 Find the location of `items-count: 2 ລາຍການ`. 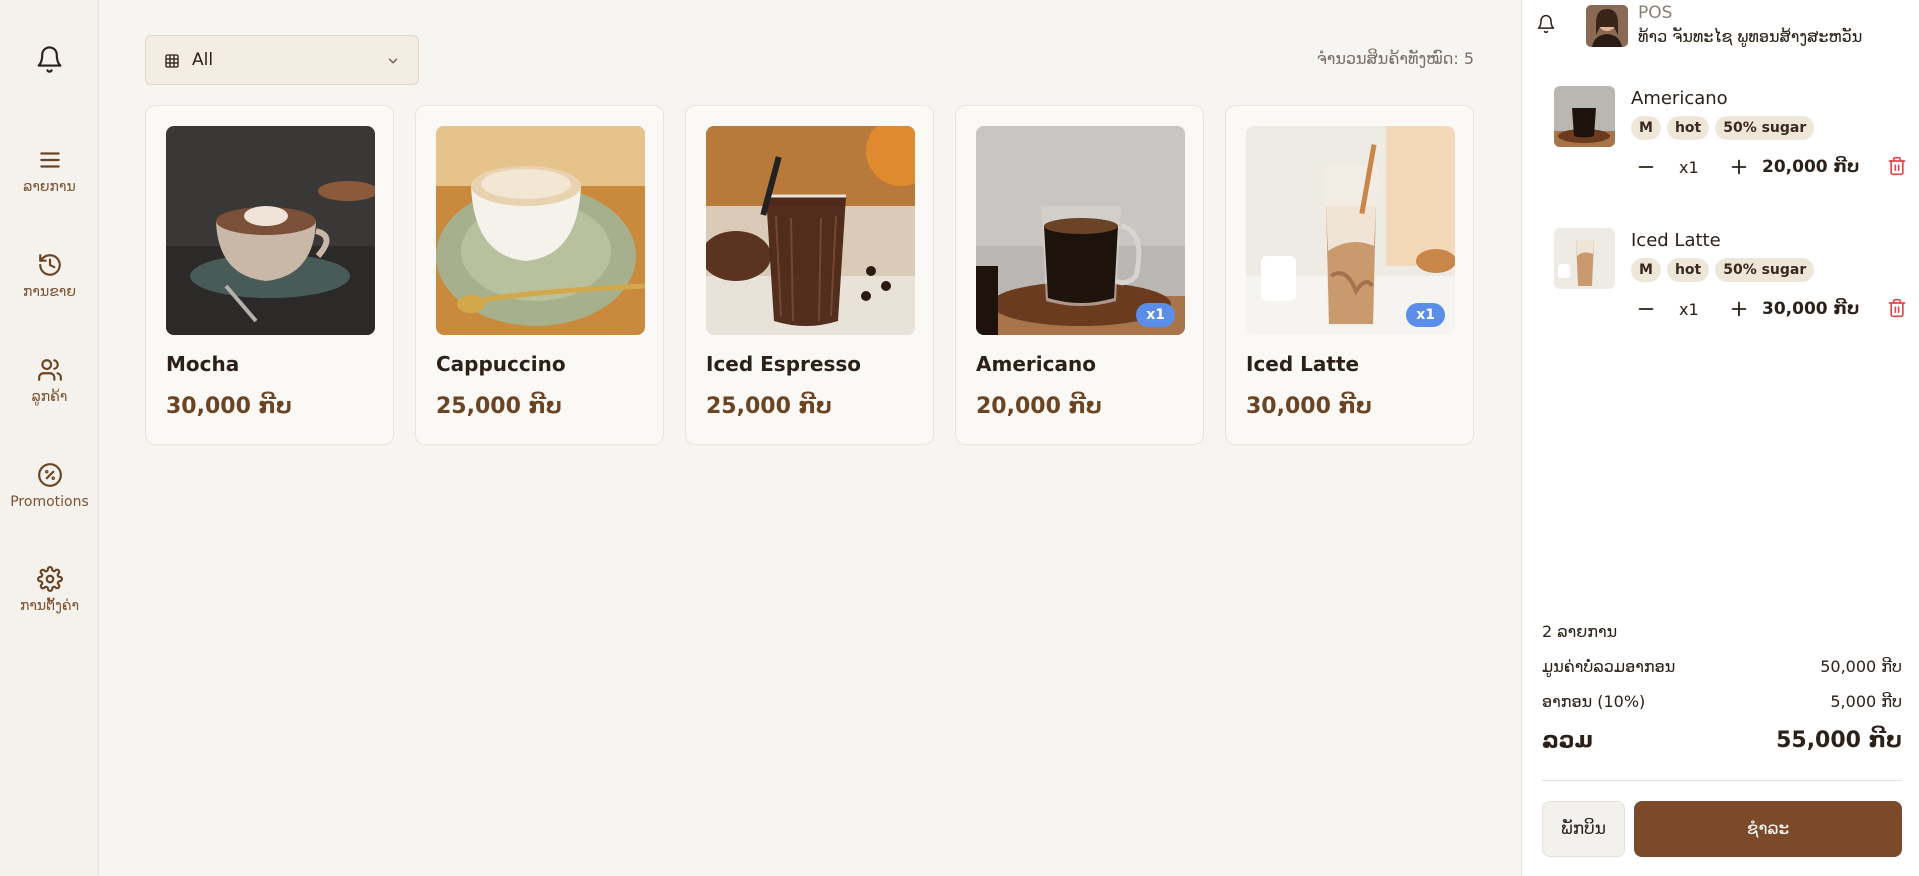

items-count: 2 ລາຍການ is located at coordinates (1580, 631).